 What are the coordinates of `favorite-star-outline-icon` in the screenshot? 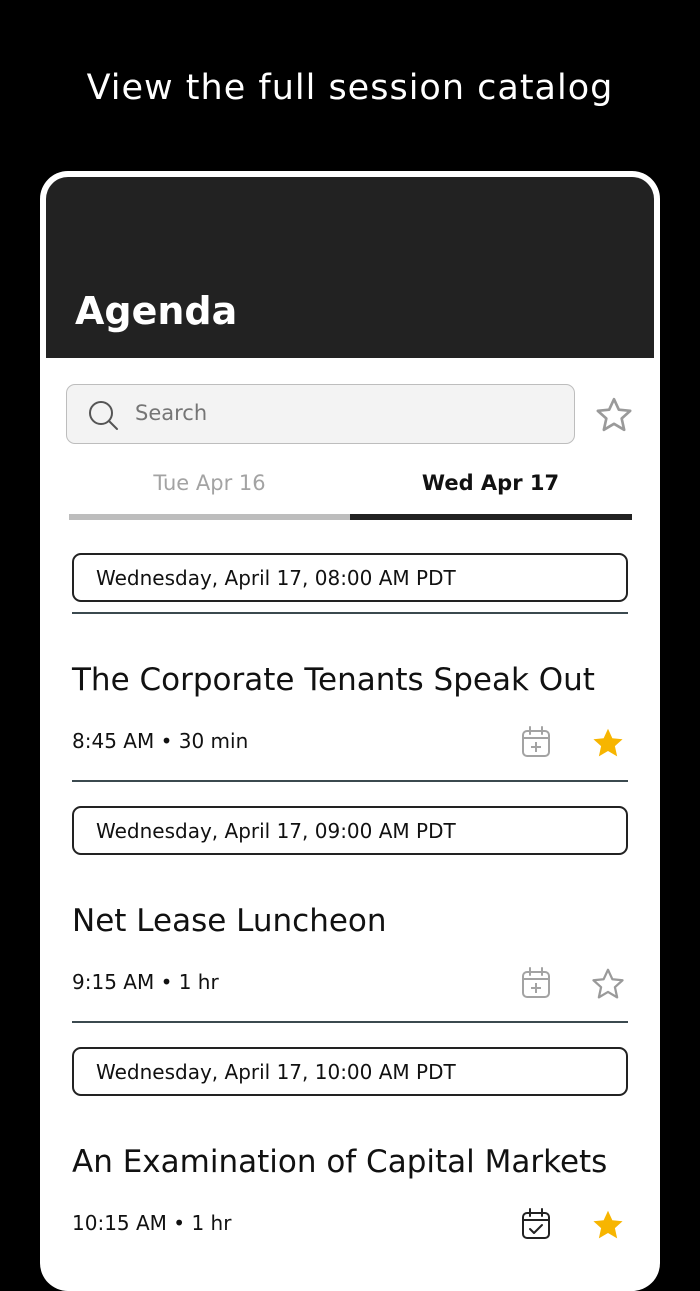 It's located at (608, 984).